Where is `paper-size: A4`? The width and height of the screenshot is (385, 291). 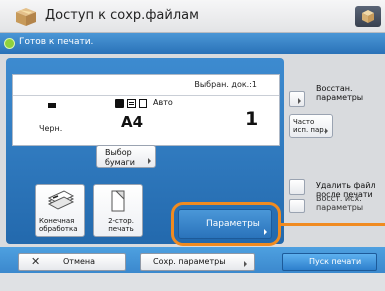
paper-size: A4 is located at coordinates (132, 122).